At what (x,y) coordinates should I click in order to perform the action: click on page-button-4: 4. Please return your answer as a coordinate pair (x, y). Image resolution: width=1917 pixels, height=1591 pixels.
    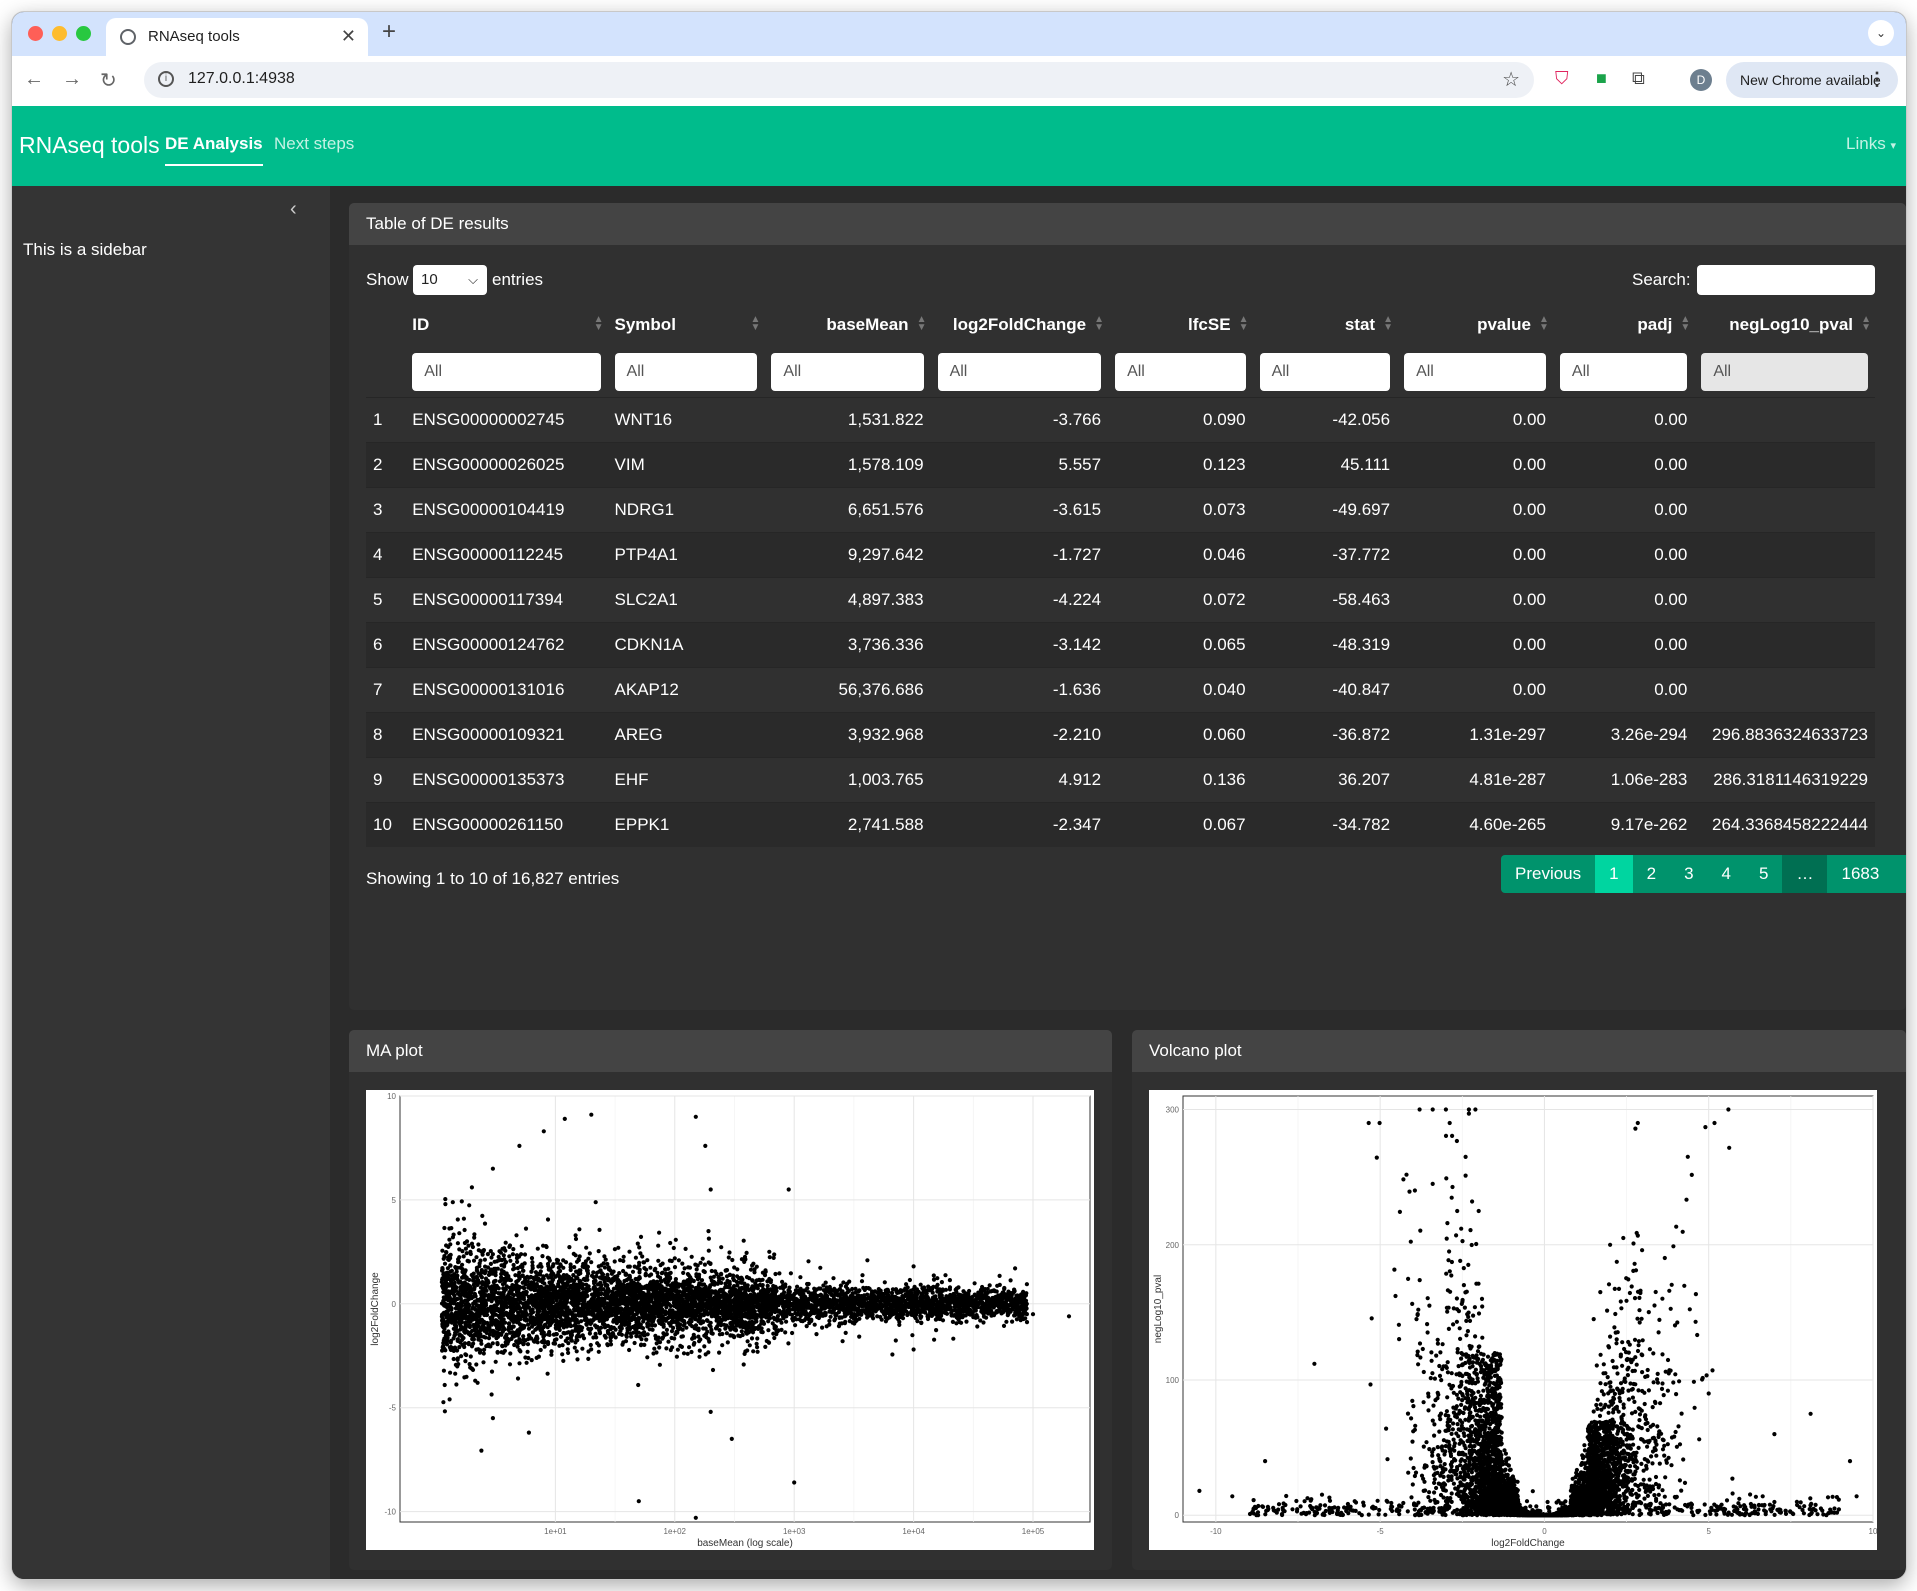
    Looking at the image, I should click on (1726, 874).